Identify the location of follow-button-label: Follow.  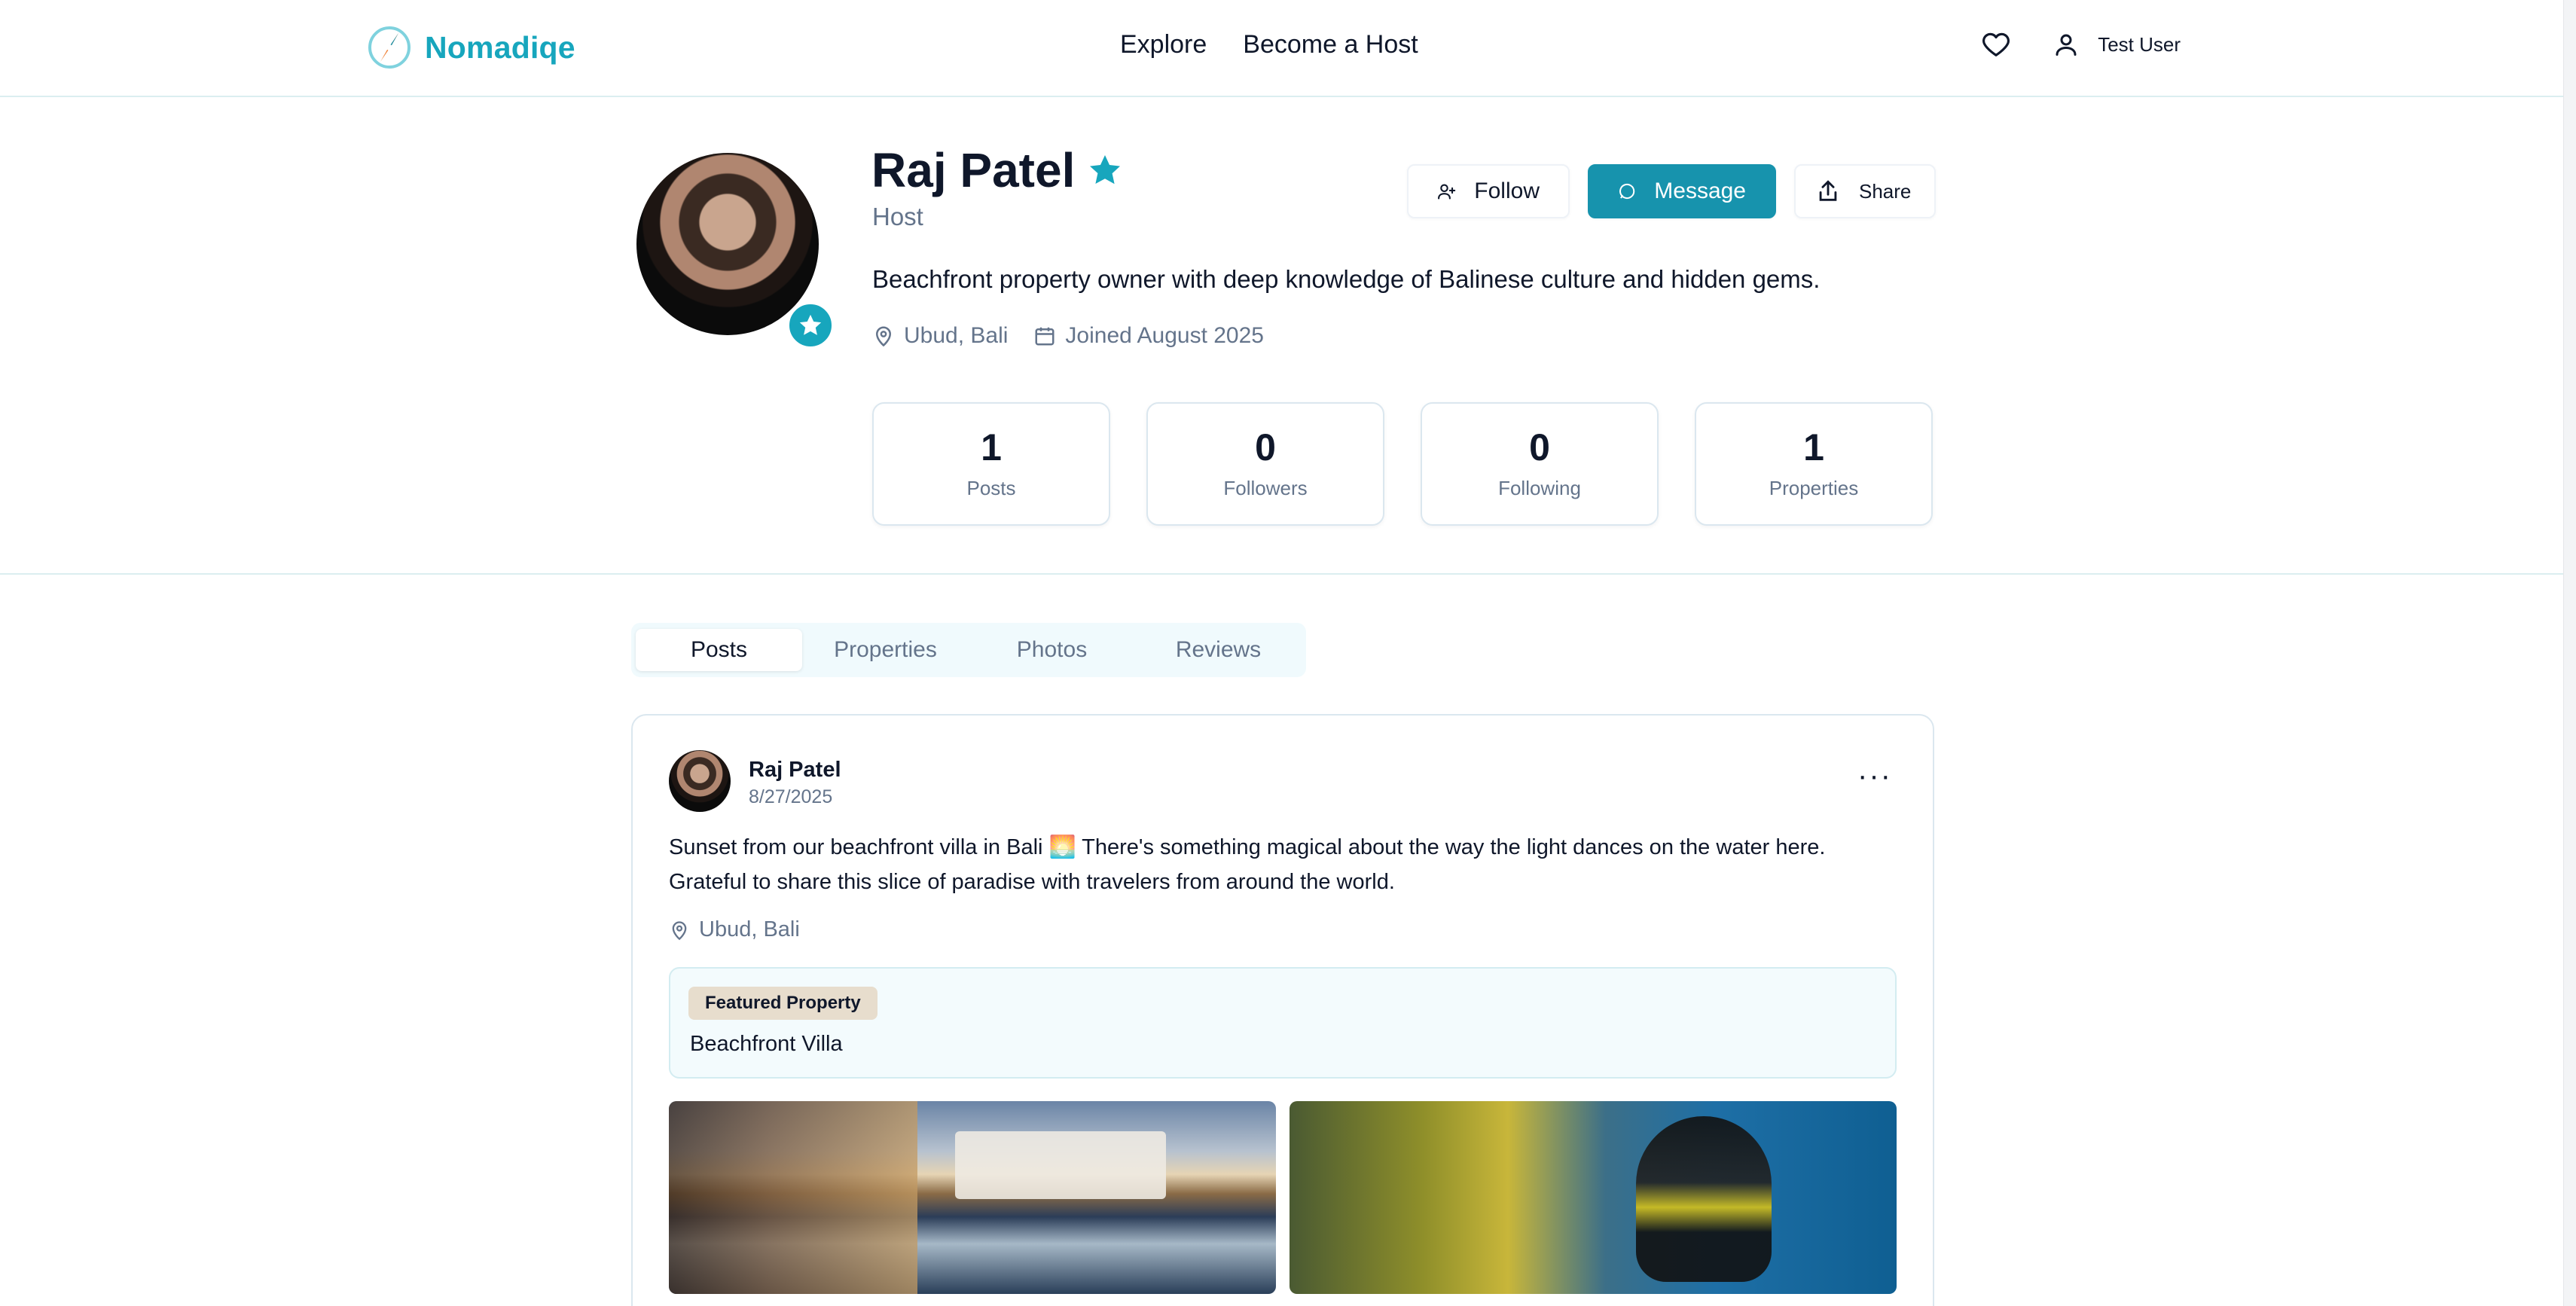
(1507, 191).